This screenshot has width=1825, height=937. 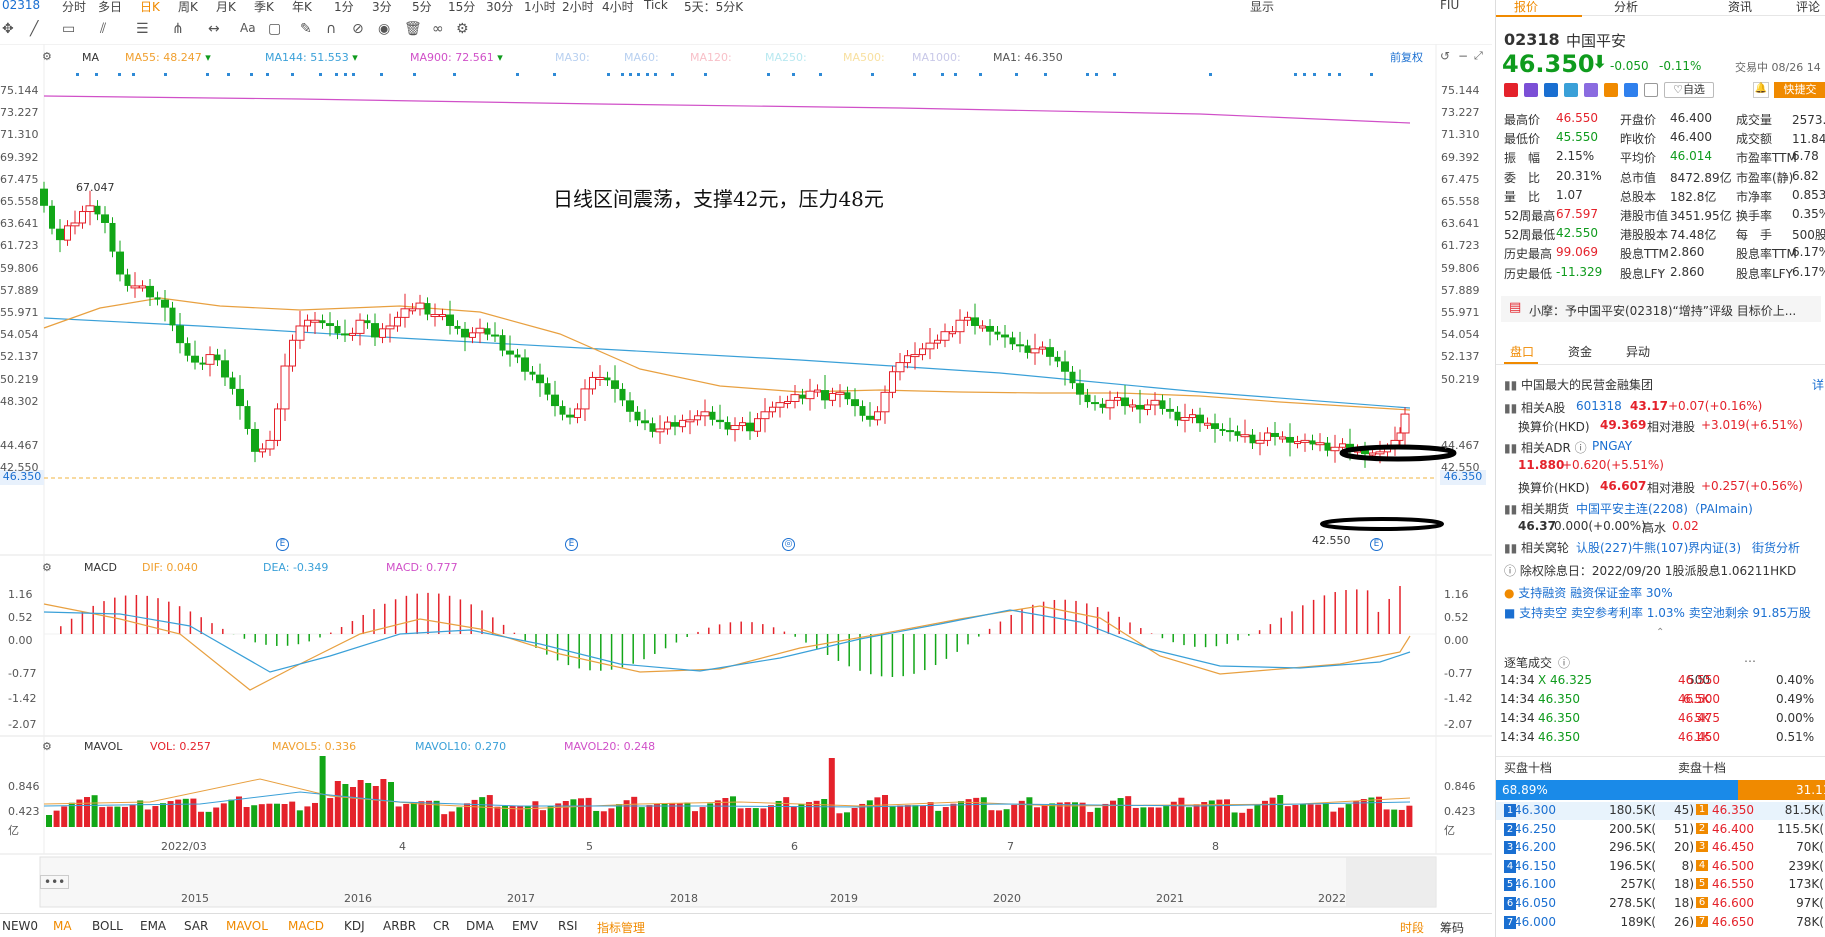 I want to click on option-badge-icon, so click(x=1611, y=90).